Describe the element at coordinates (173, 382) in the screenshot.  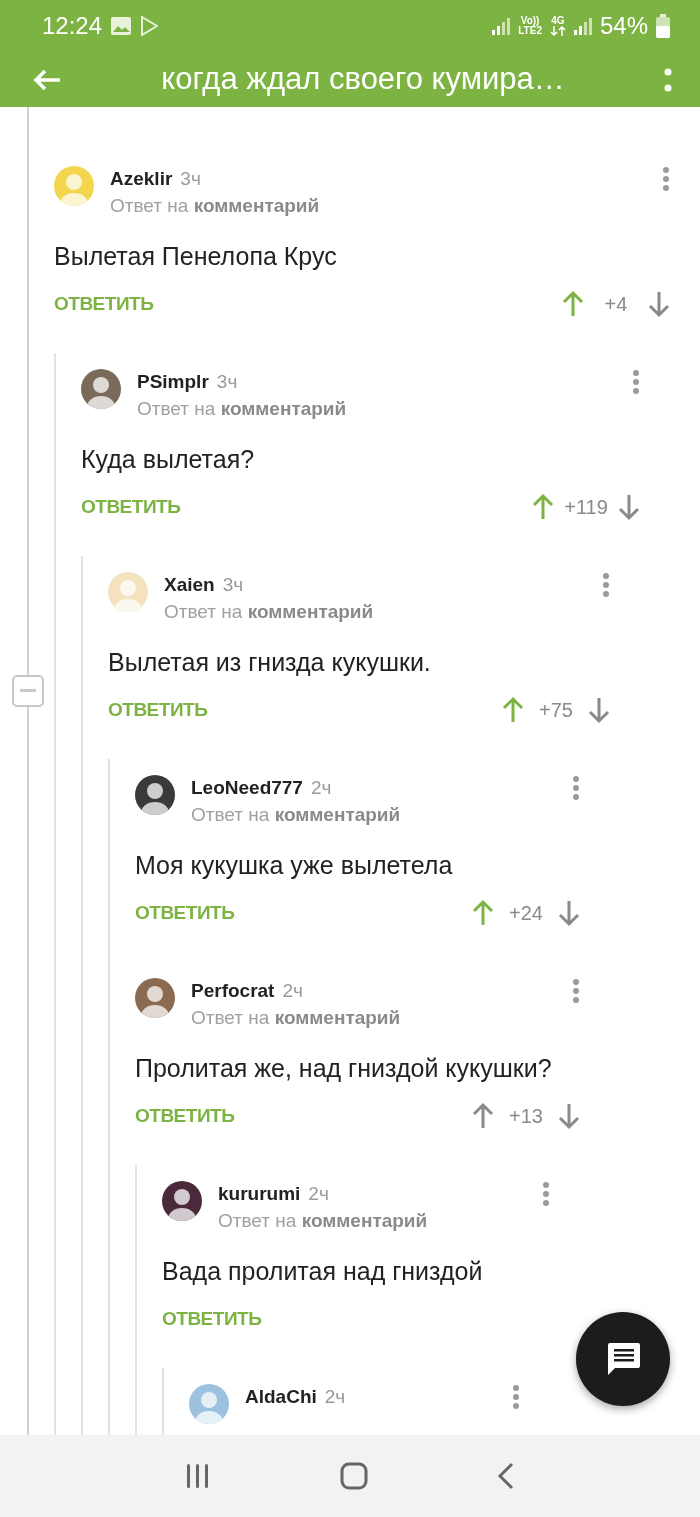
I see `author-name: PSimplr` at that location.